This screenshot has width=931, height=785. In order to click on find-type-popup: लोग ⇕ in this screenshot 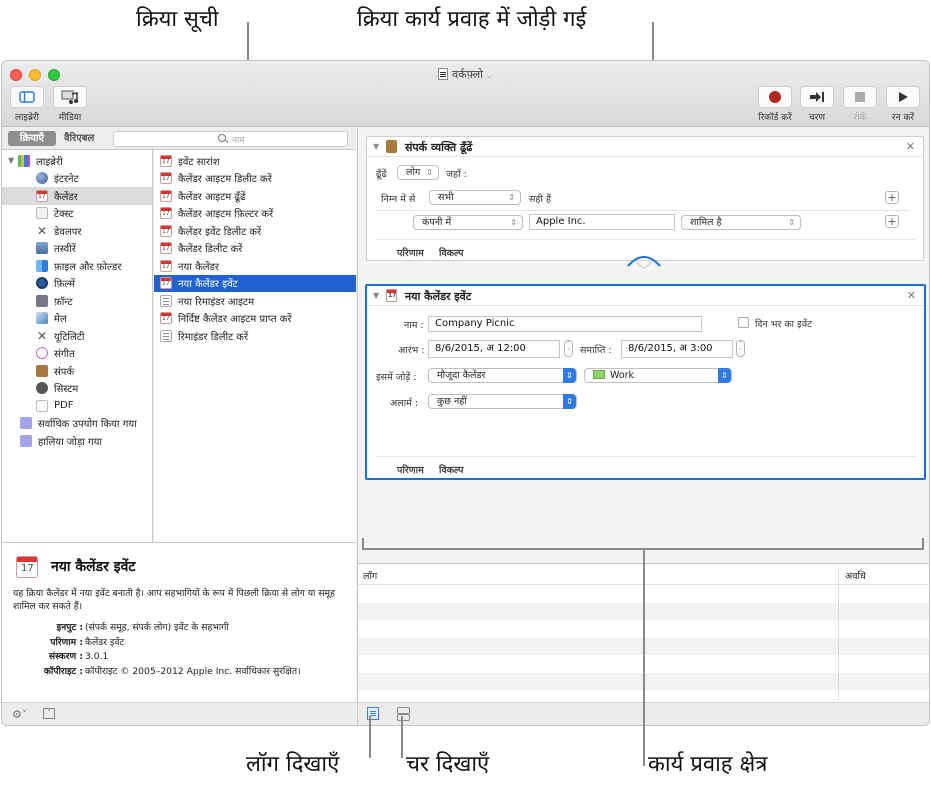, I will do `click(418, 172)`.